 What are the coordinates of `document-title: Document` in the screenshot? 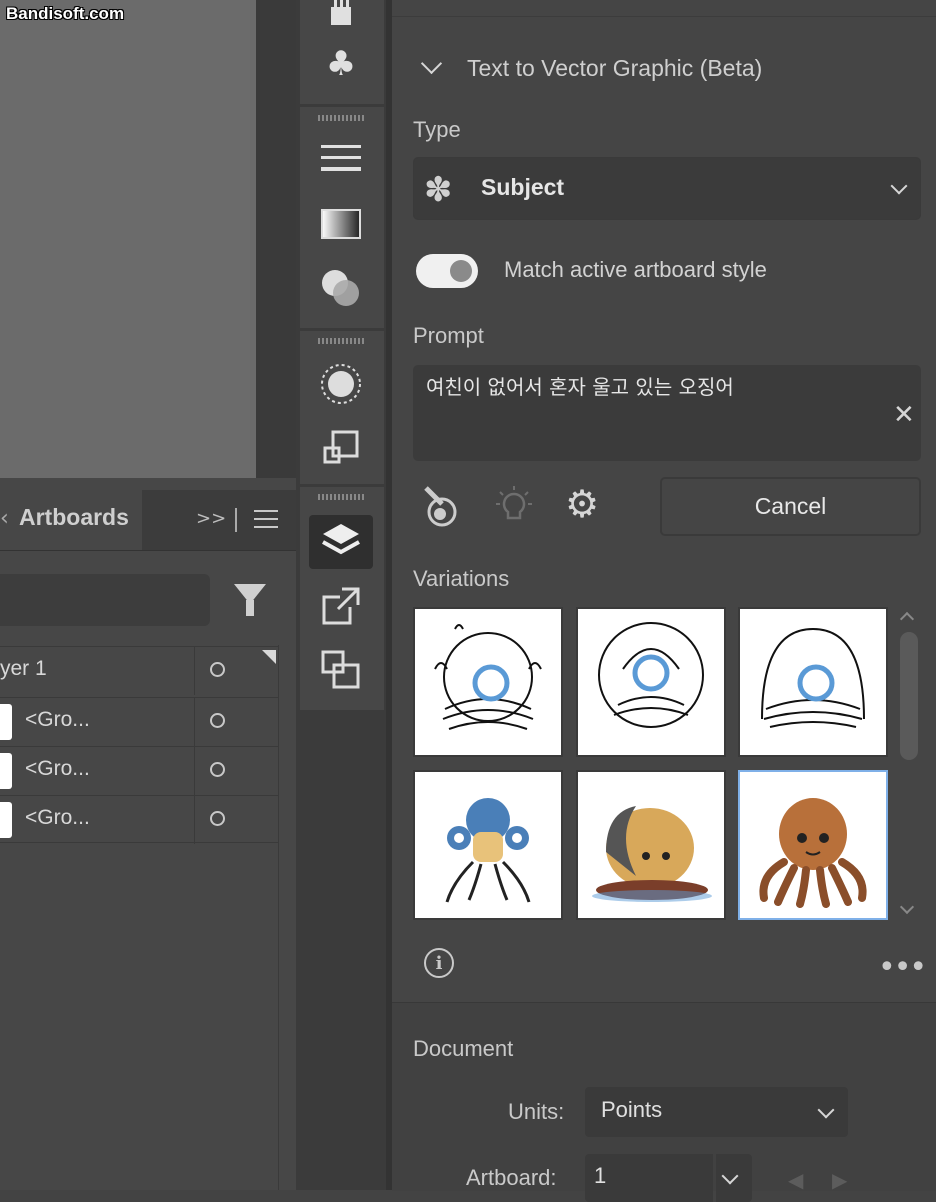 It's located at (463, 1048).